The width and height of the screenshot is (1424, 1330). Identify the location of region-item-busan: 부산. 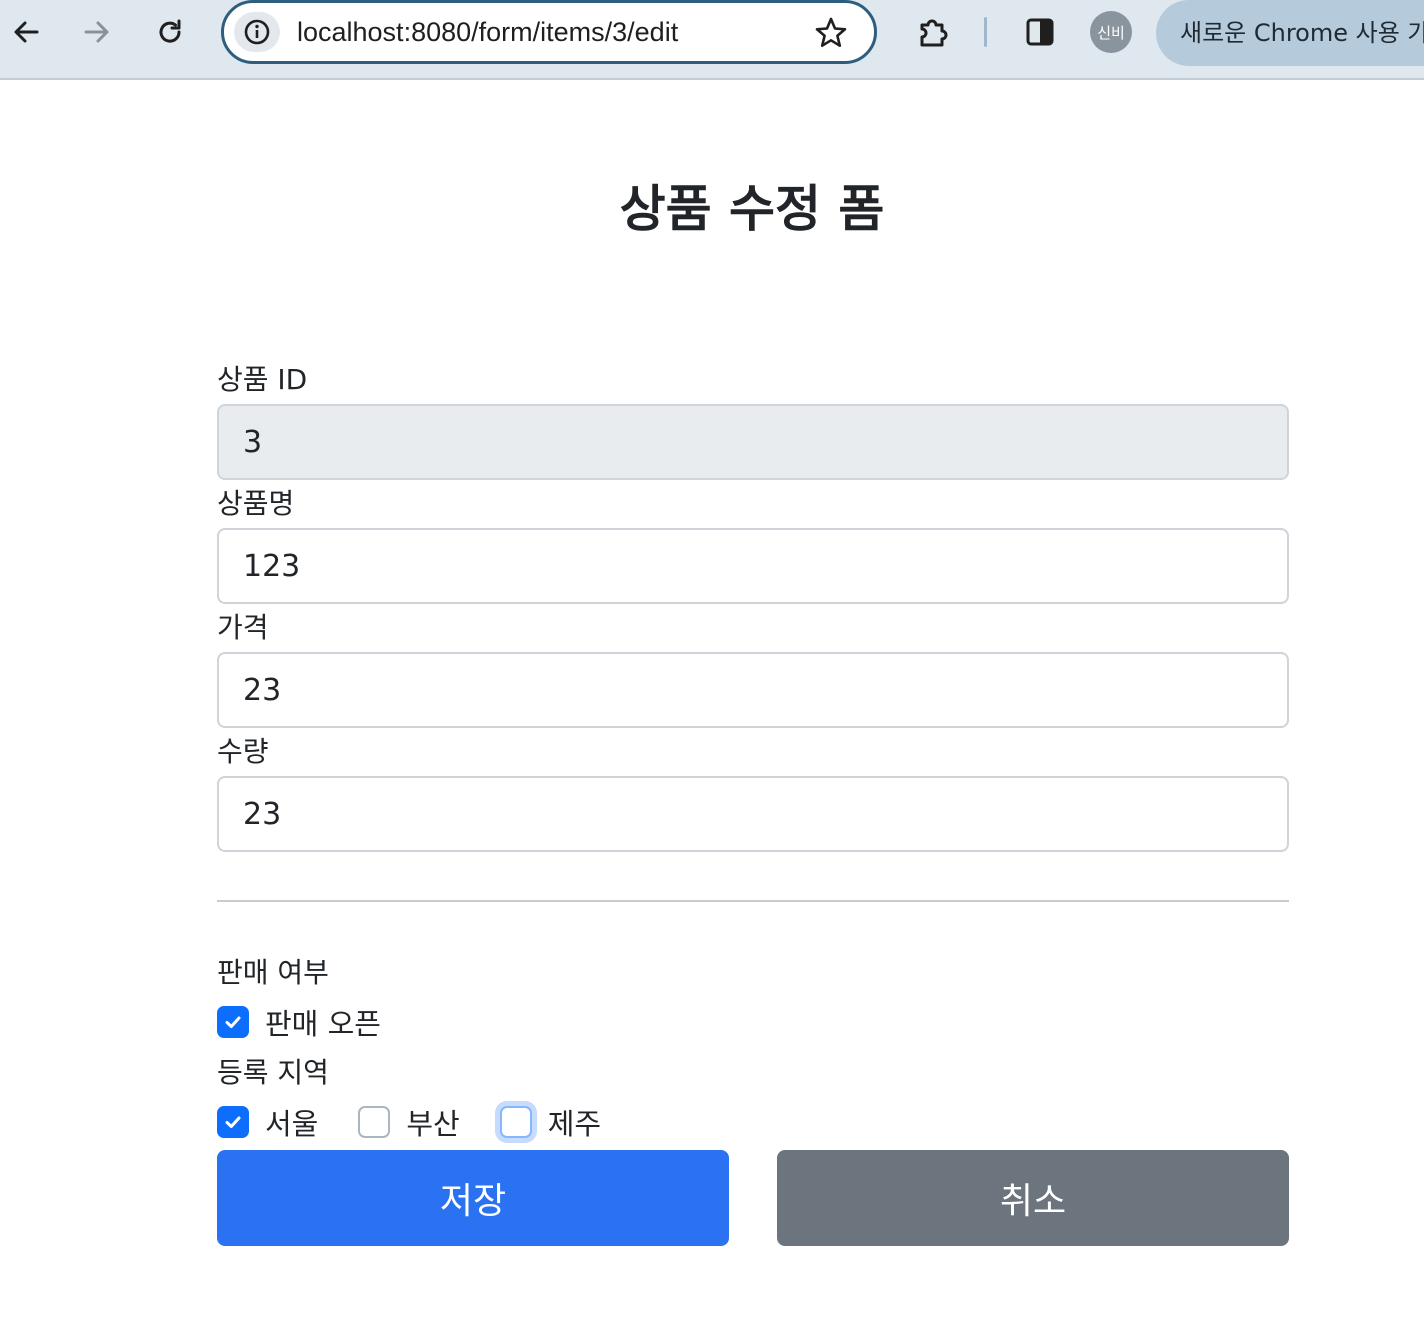
(409, 1122).